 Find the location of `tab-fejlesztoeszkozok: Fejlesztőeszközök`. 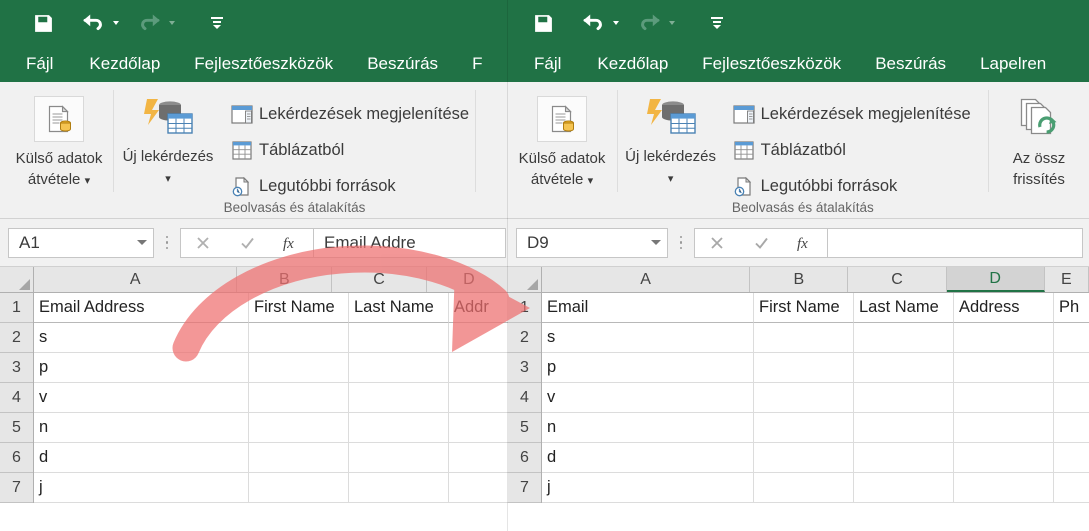

tab-fejlesztoeszkozok: Fejlesztőeszközök is located at coordinates (771, 64).